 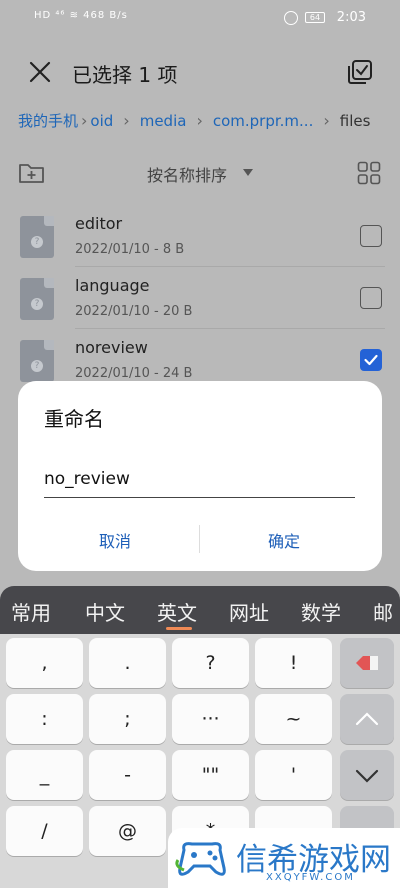 I want to click on kb-tab-chinese: 中文, so click(x=105, y=611).